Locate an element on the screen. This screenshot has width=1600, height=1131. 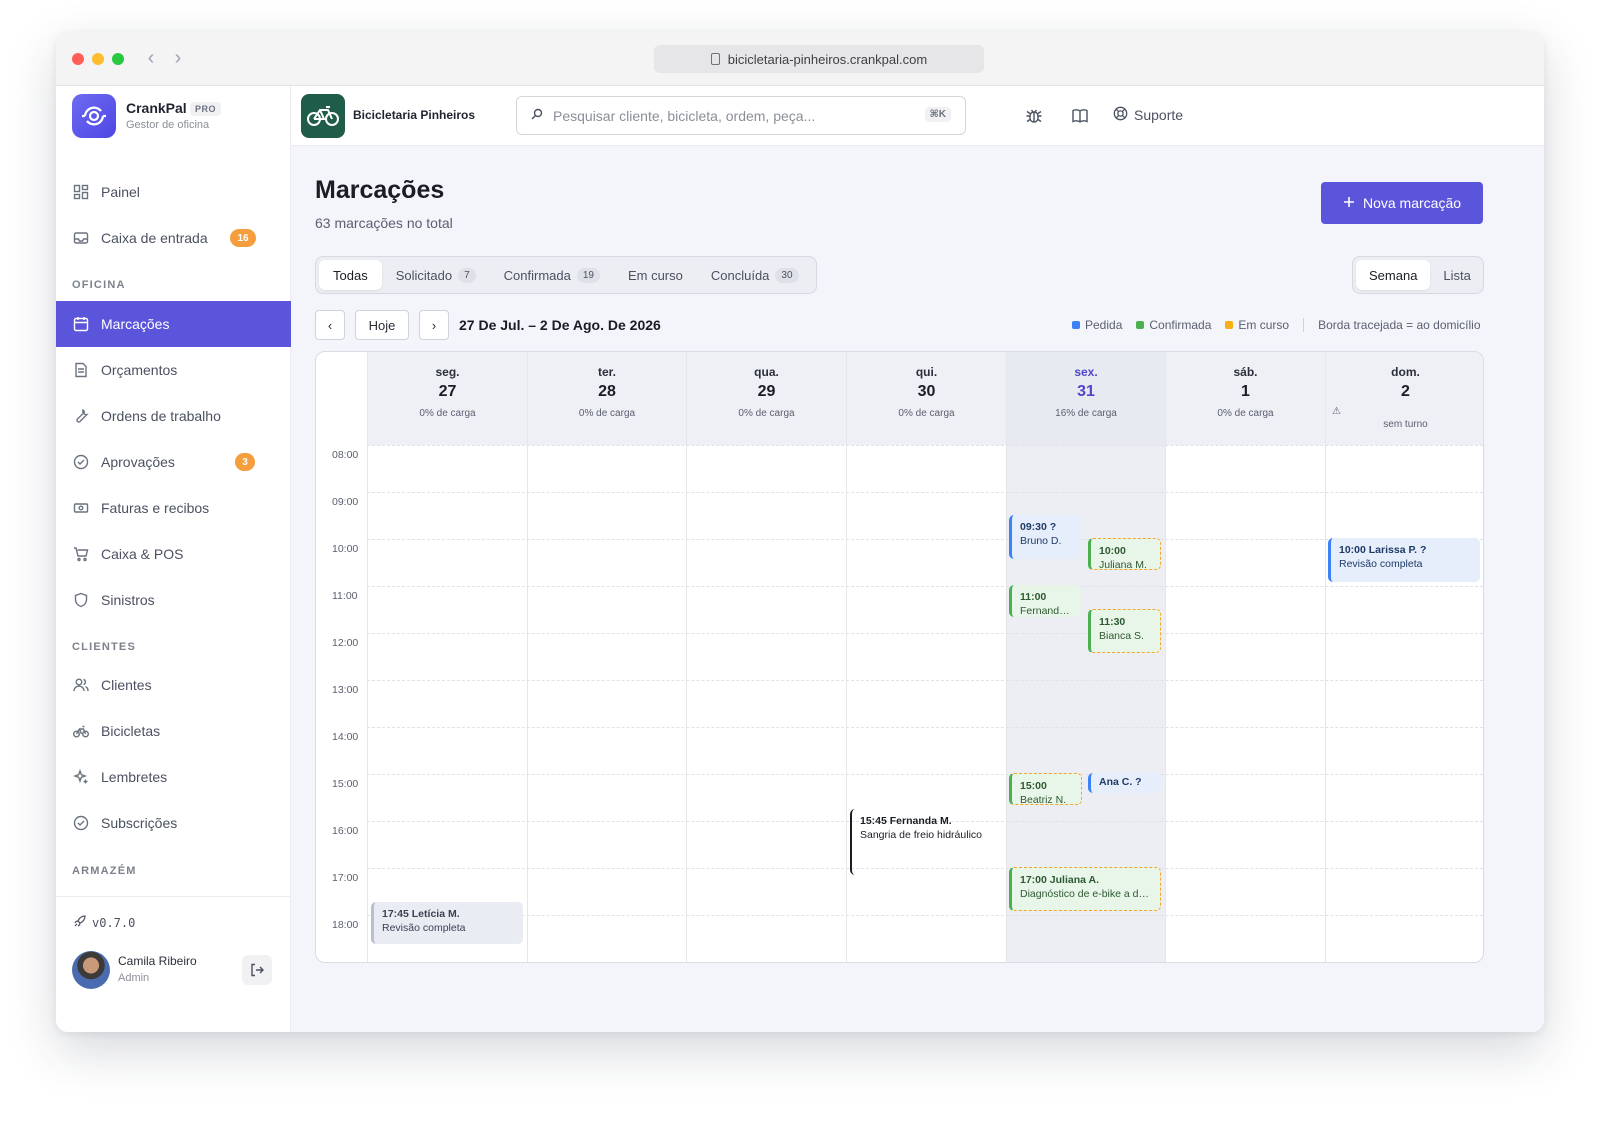
browser-titlebar: ‹ › bicicletaria-pinheiros.crankpal.com is located at coordinates (800, 59).